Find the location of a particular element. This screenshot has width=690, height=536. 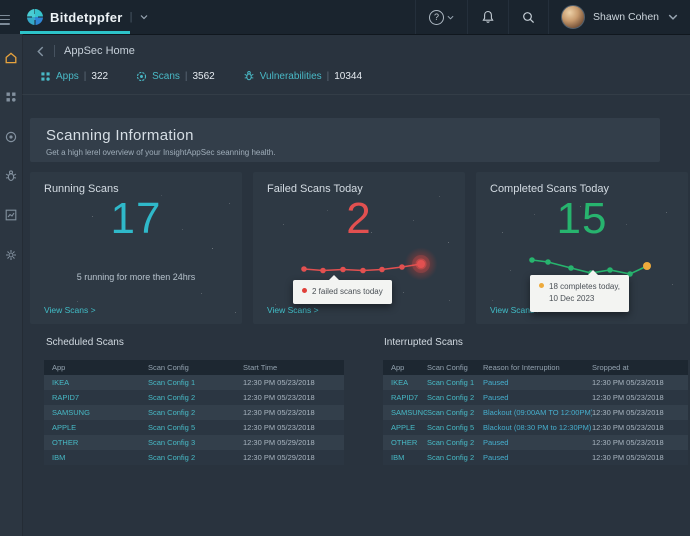

stopped-at-cell: 12:30 PM 05/29/2018 is located at coordinates (628, 457).